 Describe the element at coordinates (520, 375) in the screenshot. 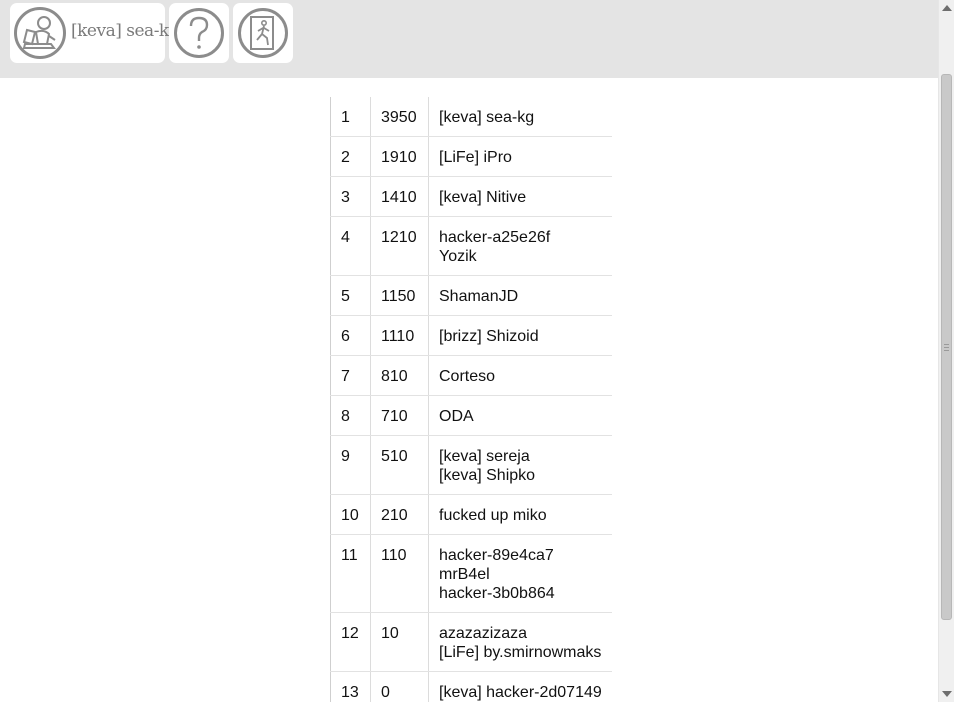

I see `team-names-cell: Corteso` at that location.